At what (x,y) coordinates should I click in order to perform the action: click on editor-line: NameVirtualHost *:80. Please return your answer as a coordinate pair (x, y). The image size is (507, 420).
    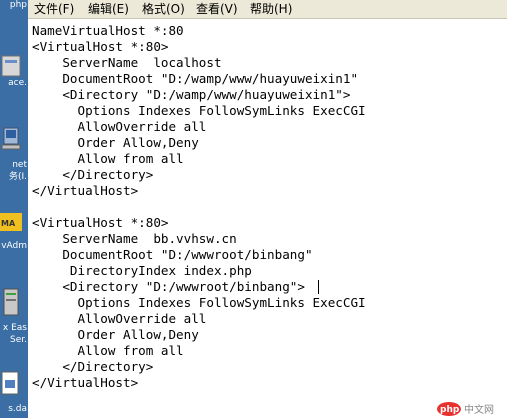
    Looking at the image, I should click on (108, 30).